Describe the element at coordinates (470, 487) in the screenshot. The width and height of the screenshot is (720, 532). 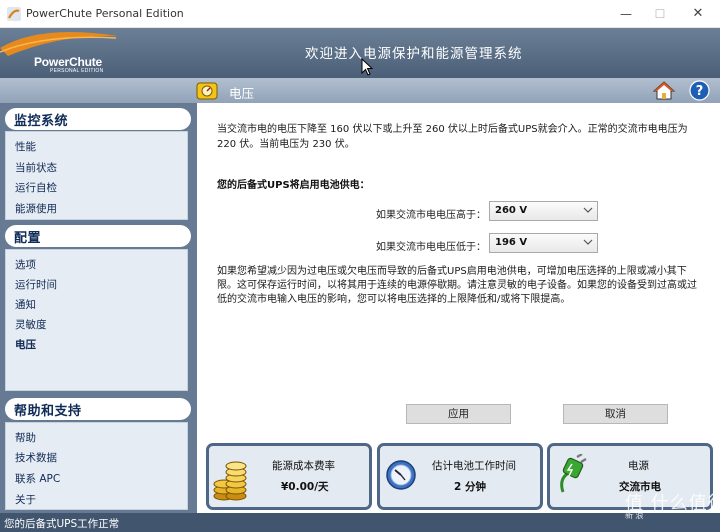
I see `battery-runtime-value: 2 分钟` at that location.